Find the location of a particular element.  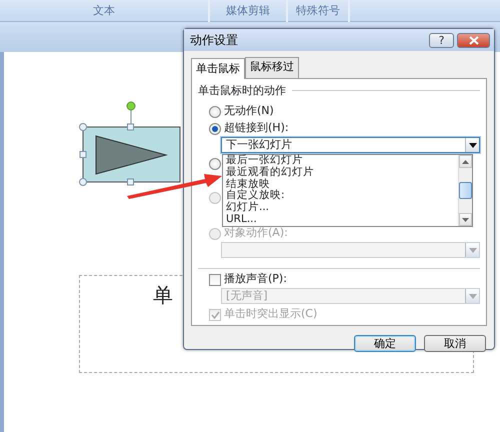

dialog-button: 取消 is located at coordinates (455, 343).